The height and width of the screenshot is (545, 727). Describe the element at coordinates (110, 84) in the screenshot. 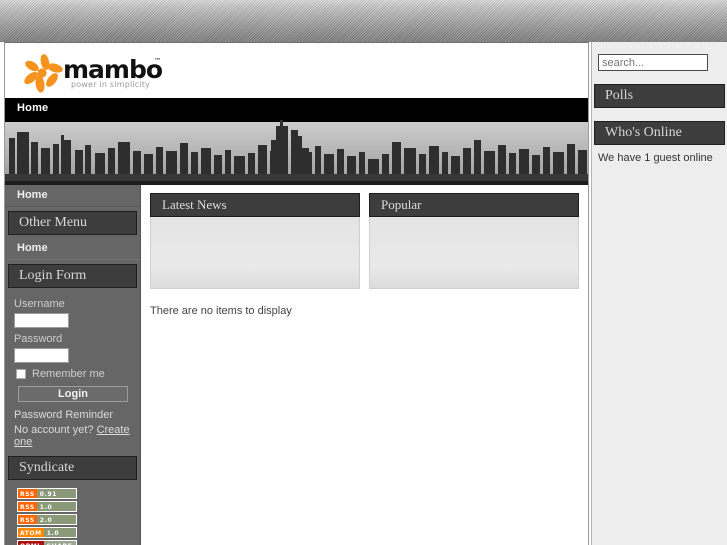

I see `svg-text: power in simplicity` at that location.